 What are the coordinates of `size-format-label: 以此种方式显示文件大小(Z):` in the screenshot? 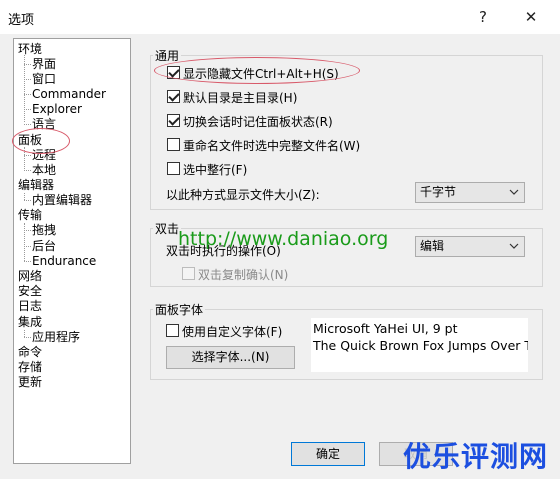 It's located at (243, 195).